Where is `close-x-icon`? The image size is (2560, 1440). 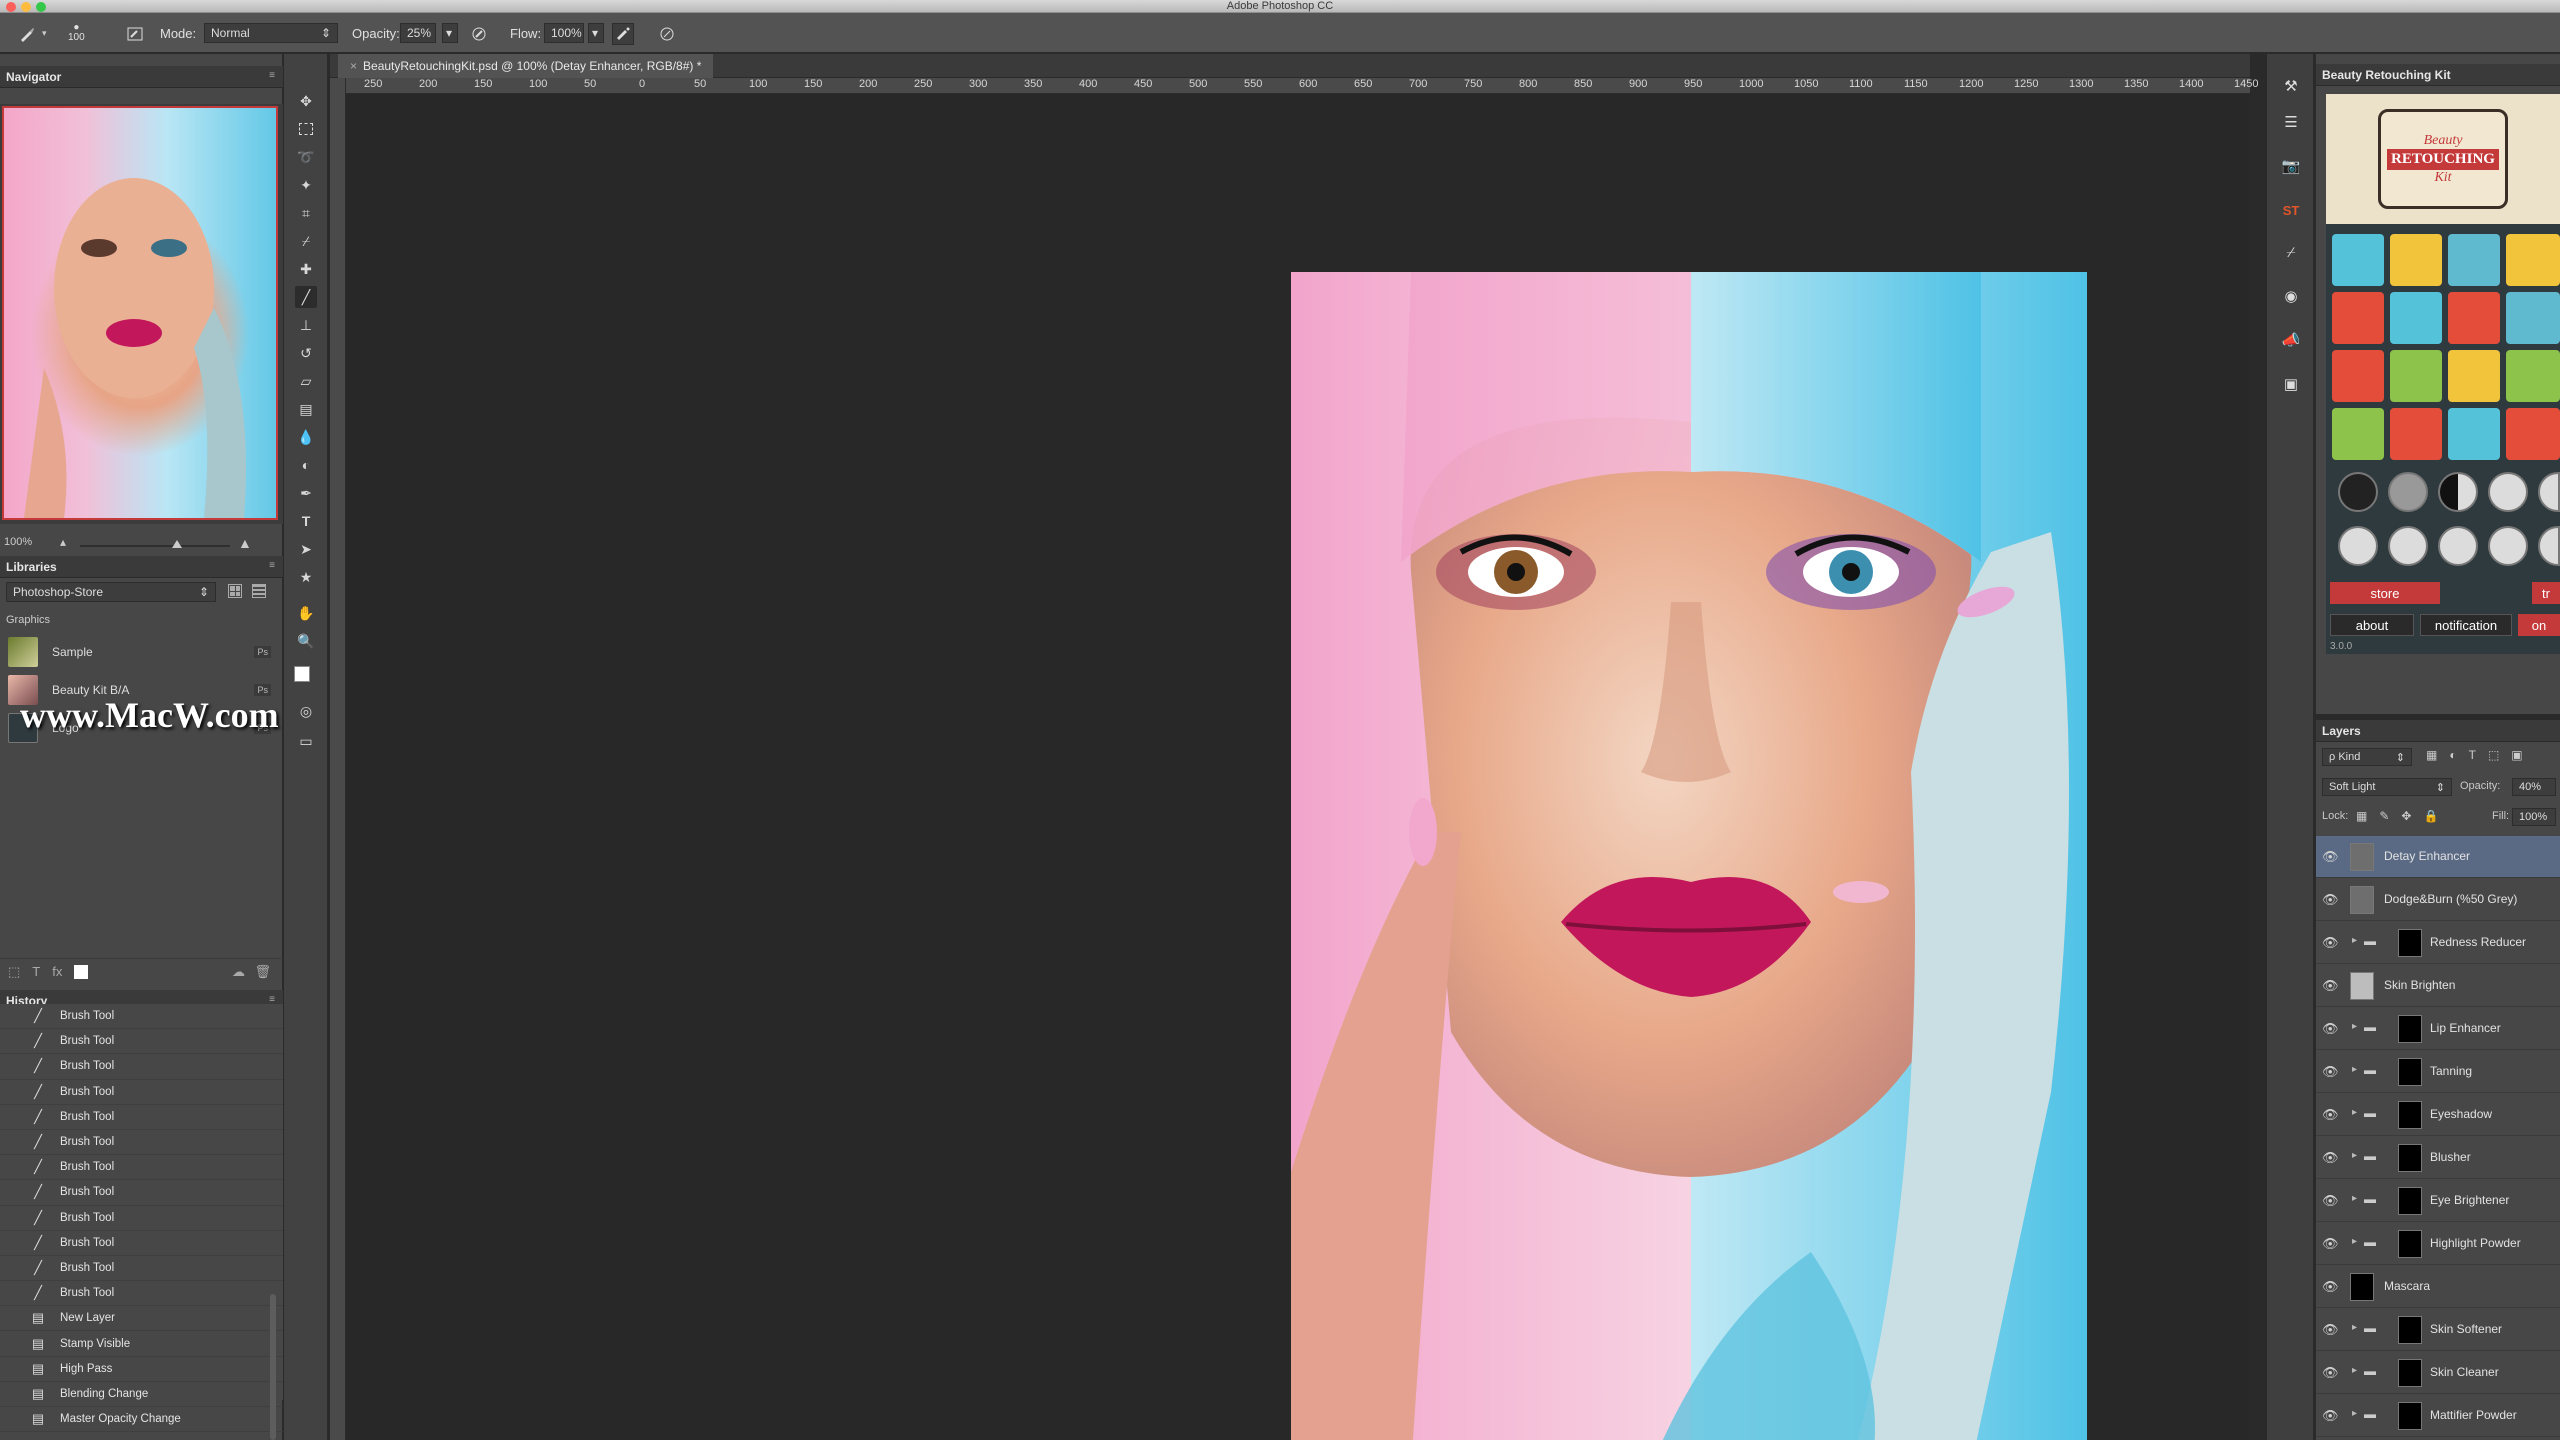
close-x-icon is located at coordinates (2549, 546).